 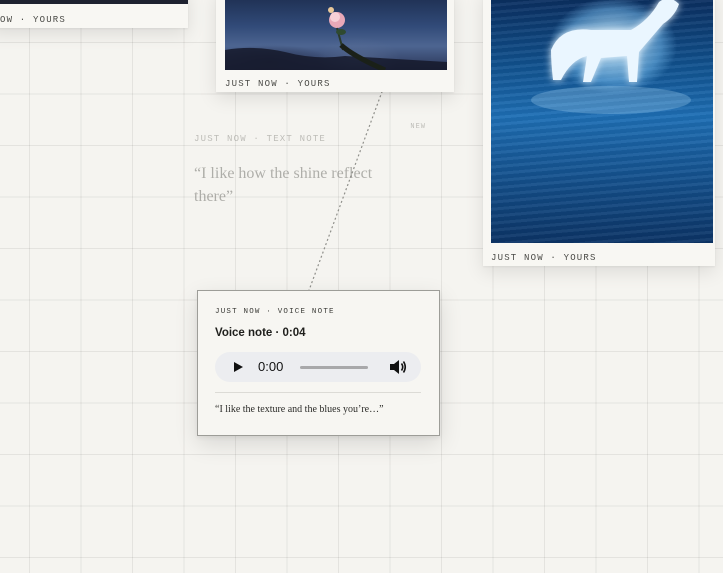 I want to click on photo-card: OW · YOURS, so click(x=94, y=14).